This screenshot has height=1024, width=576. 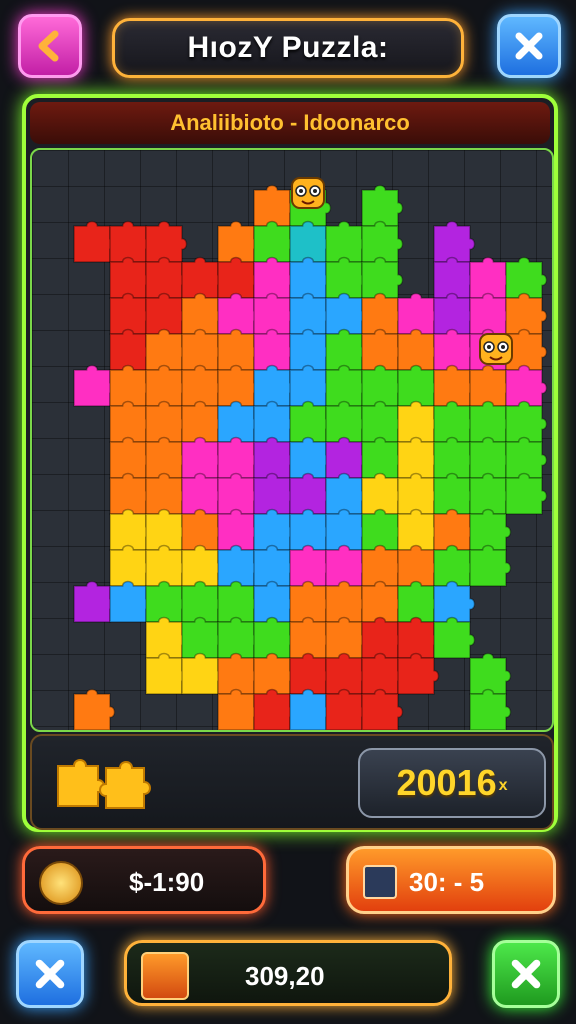 I want to click on loose-pieces, so click(x=119, y=784).